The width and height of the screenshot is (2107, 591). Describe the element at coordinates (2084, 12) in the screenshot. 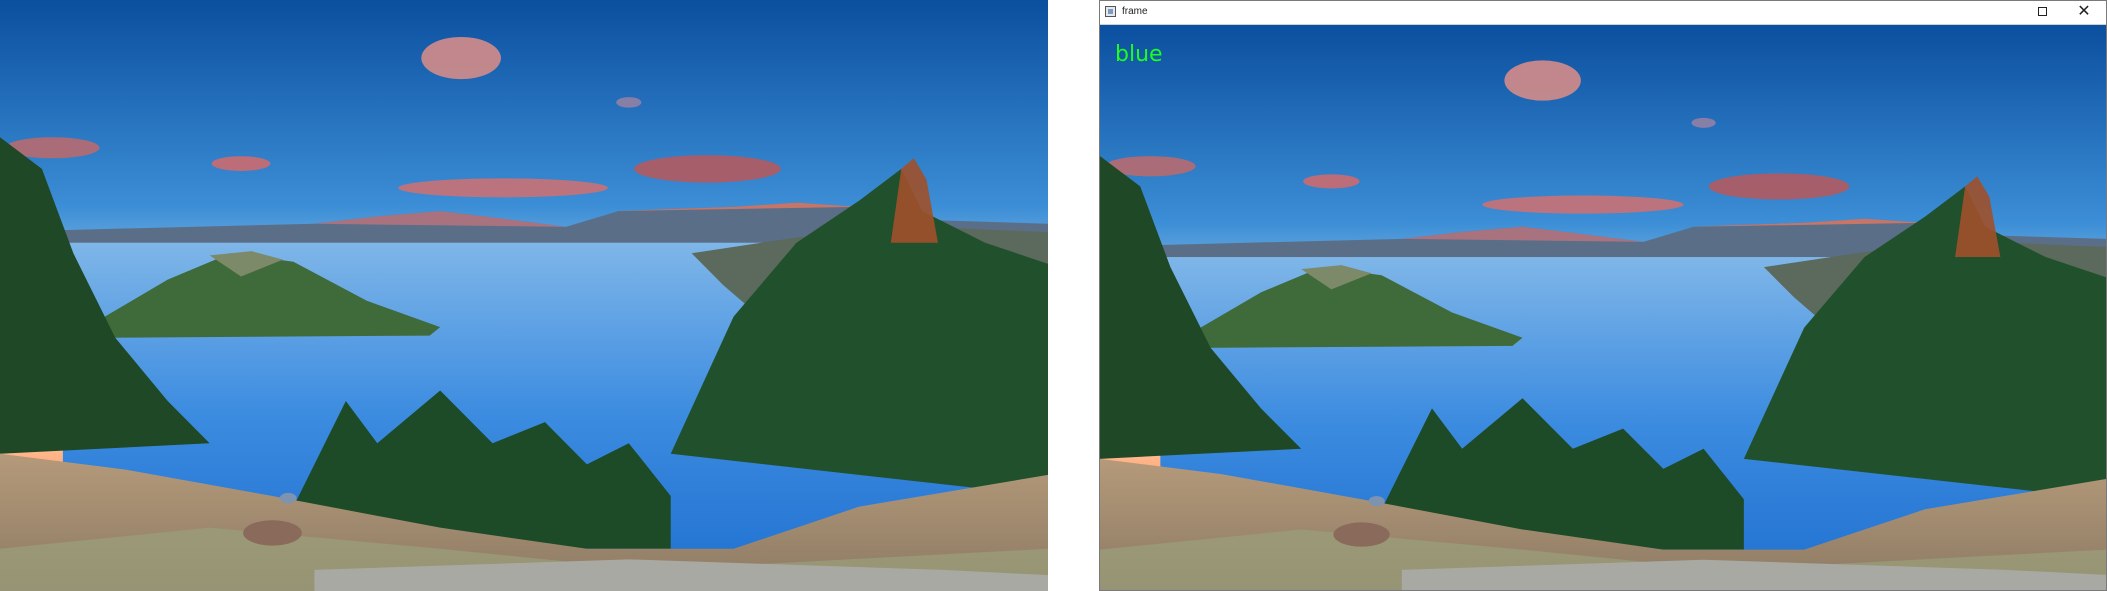

I see `close-button: ✕` at that location.